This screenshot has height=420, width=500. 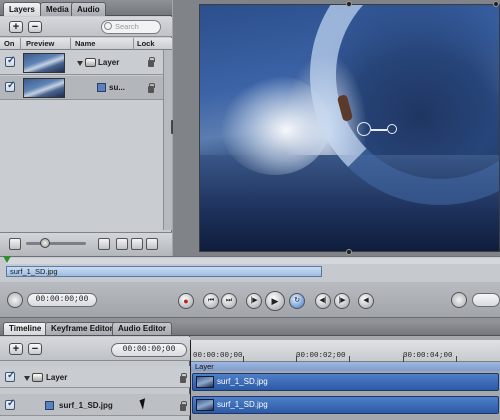 What do you see at coordinates (428, 356) in the screenshot?
I see `ruler-label: 00:00:04;00` at bounding box center [428, 356].